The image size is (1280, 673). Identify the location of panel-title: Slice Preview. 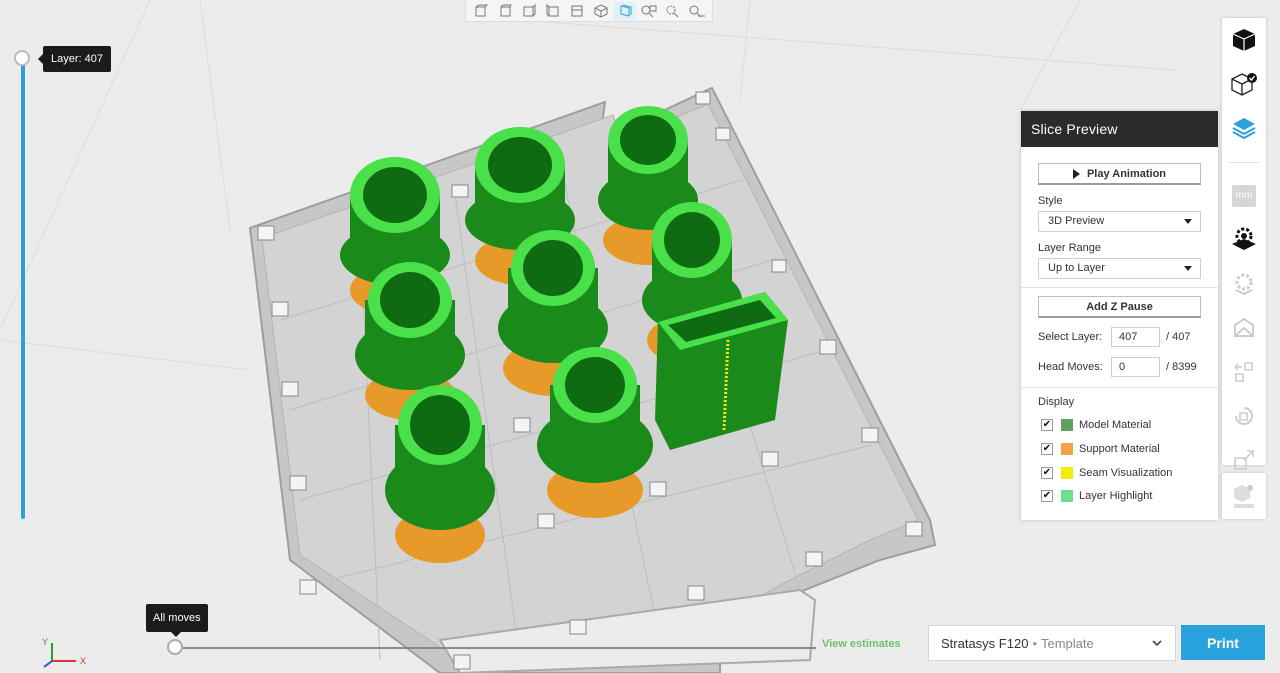
(1119, 129).